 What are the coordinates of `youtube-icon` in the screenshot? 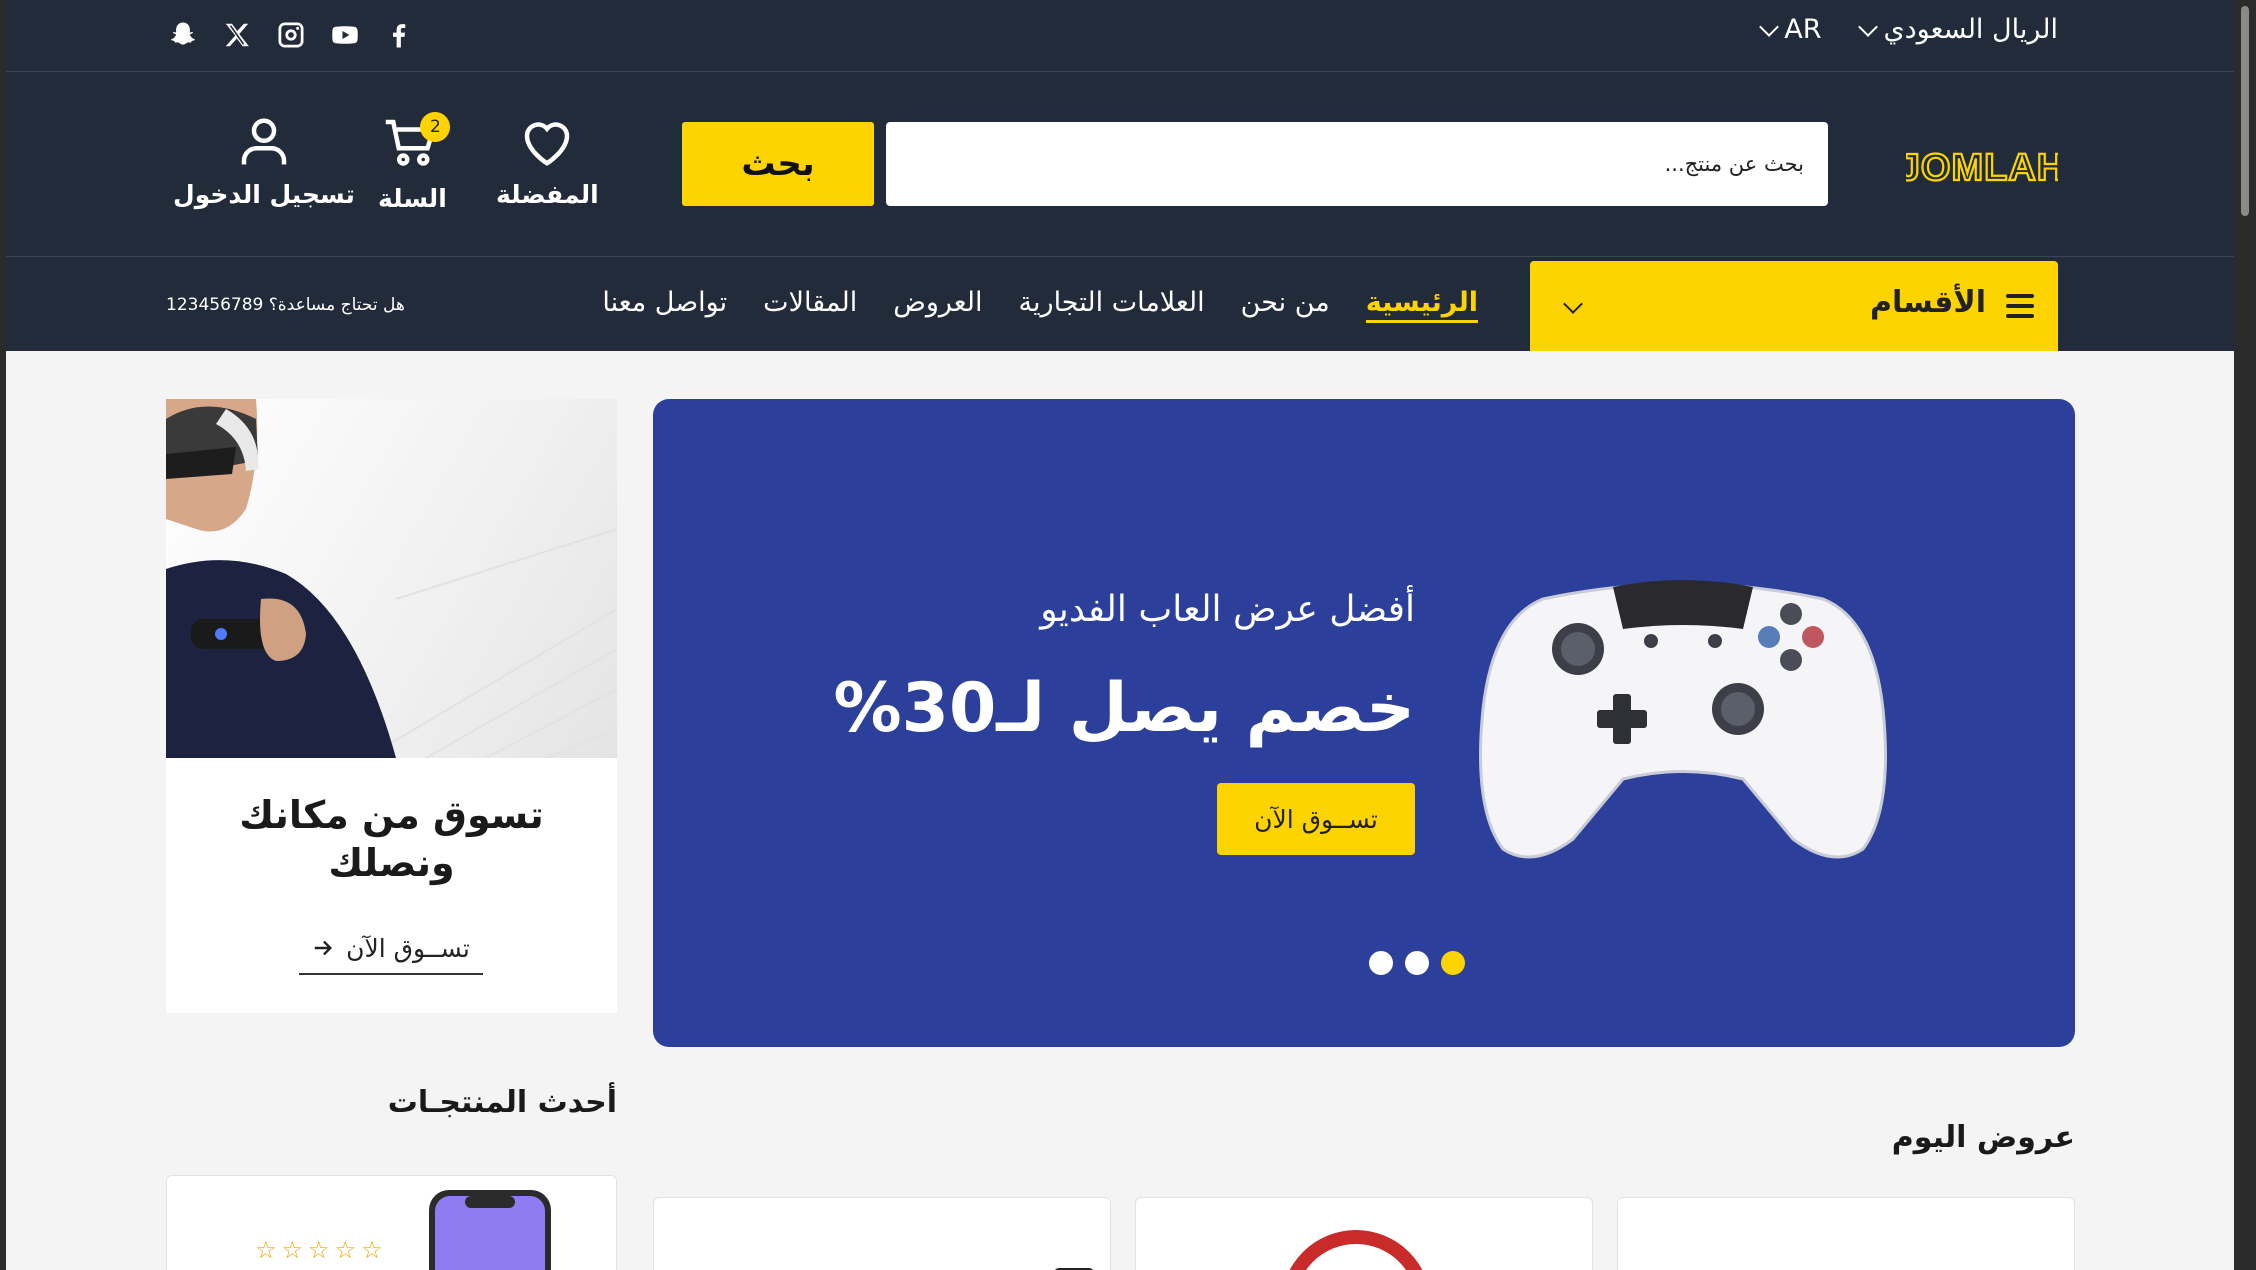 It's located at (345, 35).